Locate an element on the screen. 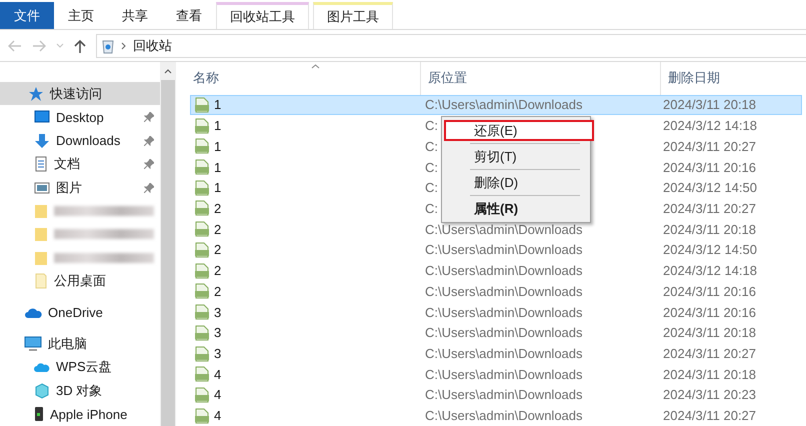  scrollbar is located at coordinates (168, 244).